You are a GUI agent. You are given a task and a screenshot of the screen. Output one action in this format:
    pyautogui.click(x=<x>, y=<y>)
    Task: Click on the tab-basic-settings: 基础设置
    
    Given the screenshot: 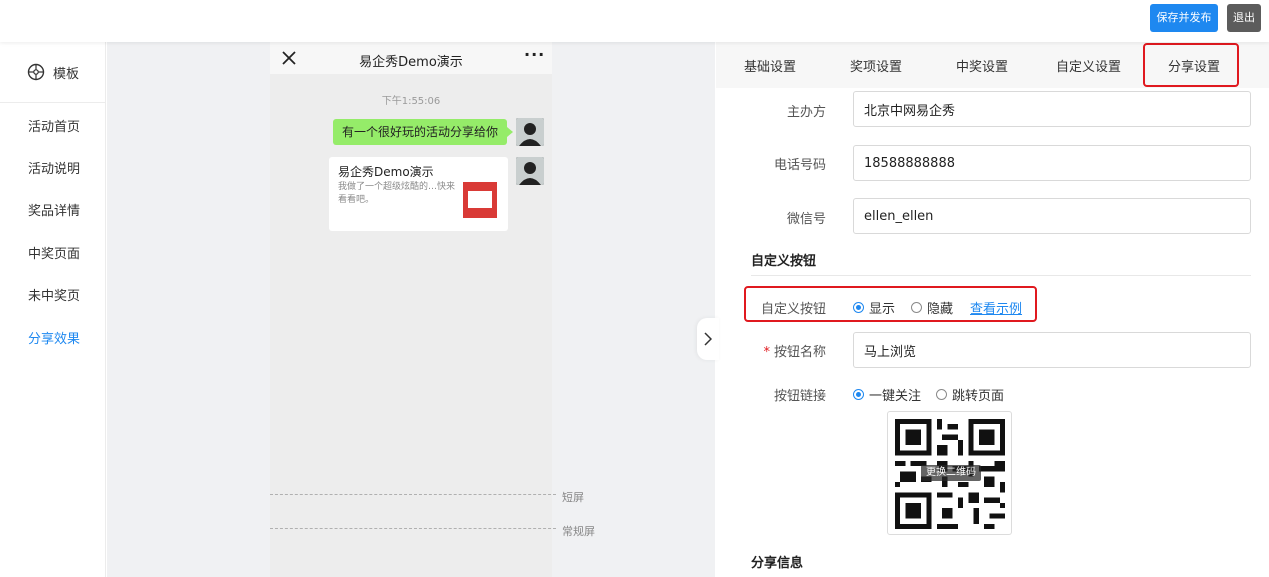 What is the action you would take?
    pyautogui.click(x=770, y=65)
    